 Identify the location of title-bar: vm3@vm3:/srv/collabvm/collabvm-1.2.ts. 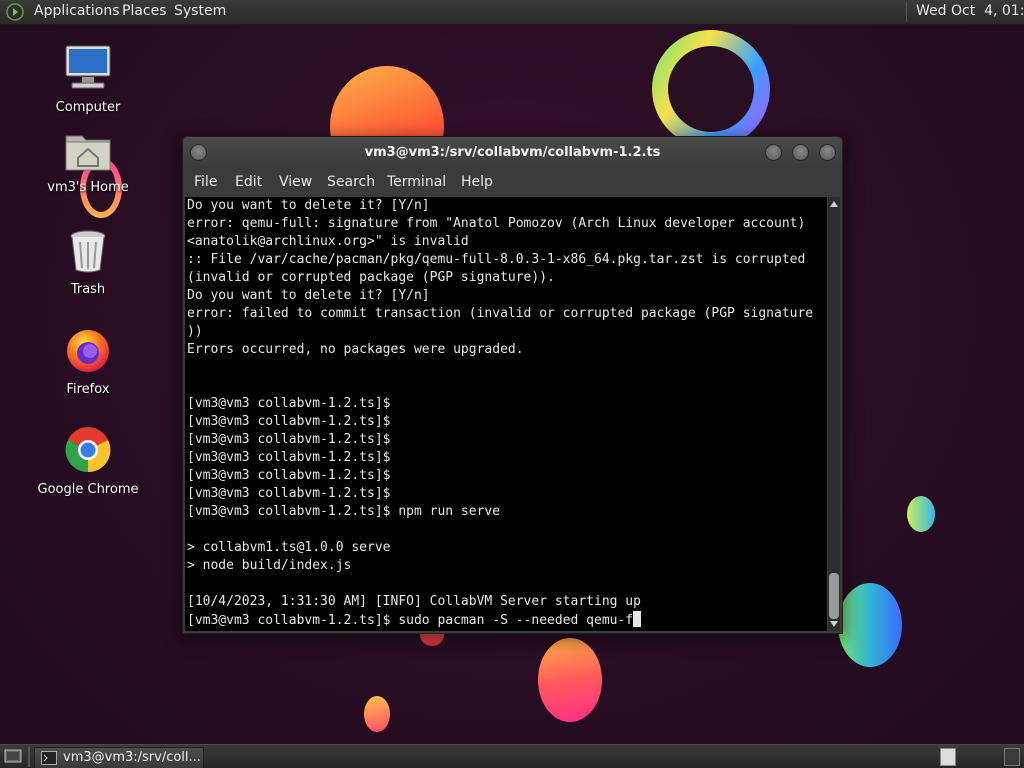
(512, 153).